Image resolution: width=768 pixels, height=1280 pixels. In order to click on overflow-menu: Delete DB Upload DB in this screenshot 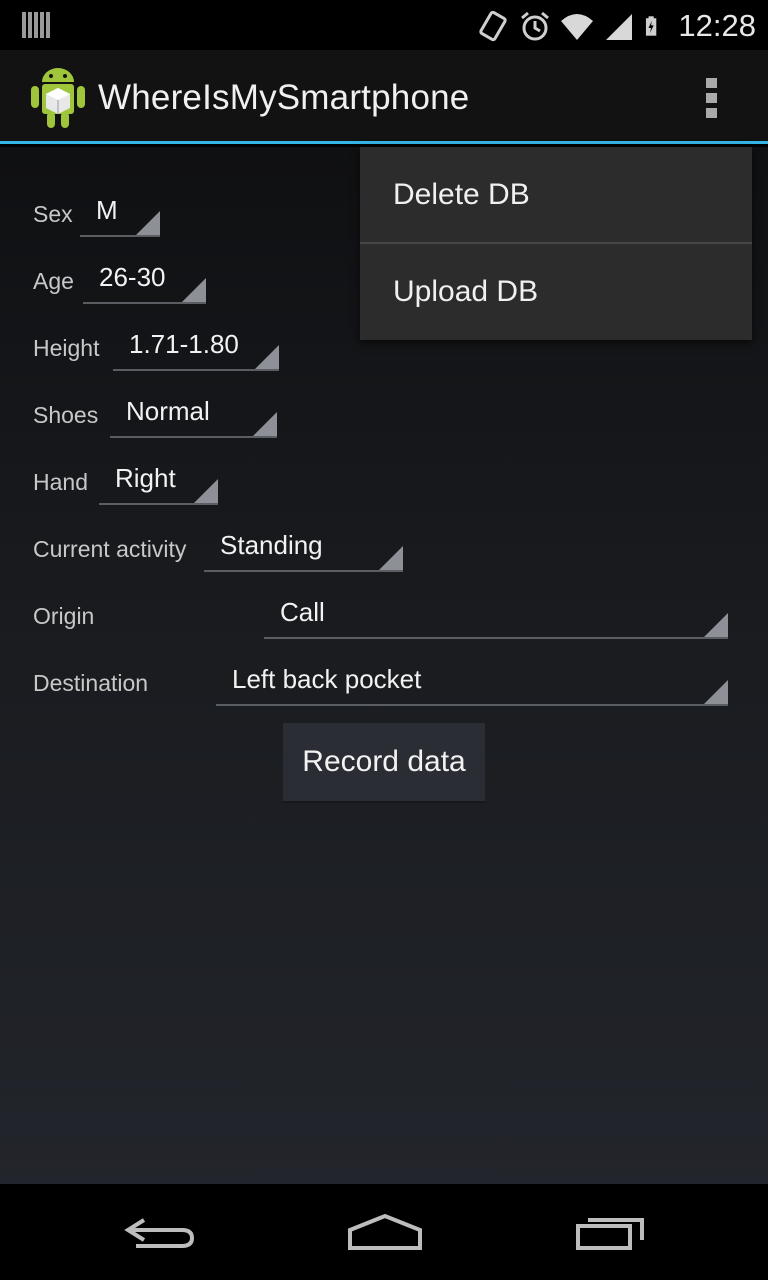, I will do `click(556, 243)`.